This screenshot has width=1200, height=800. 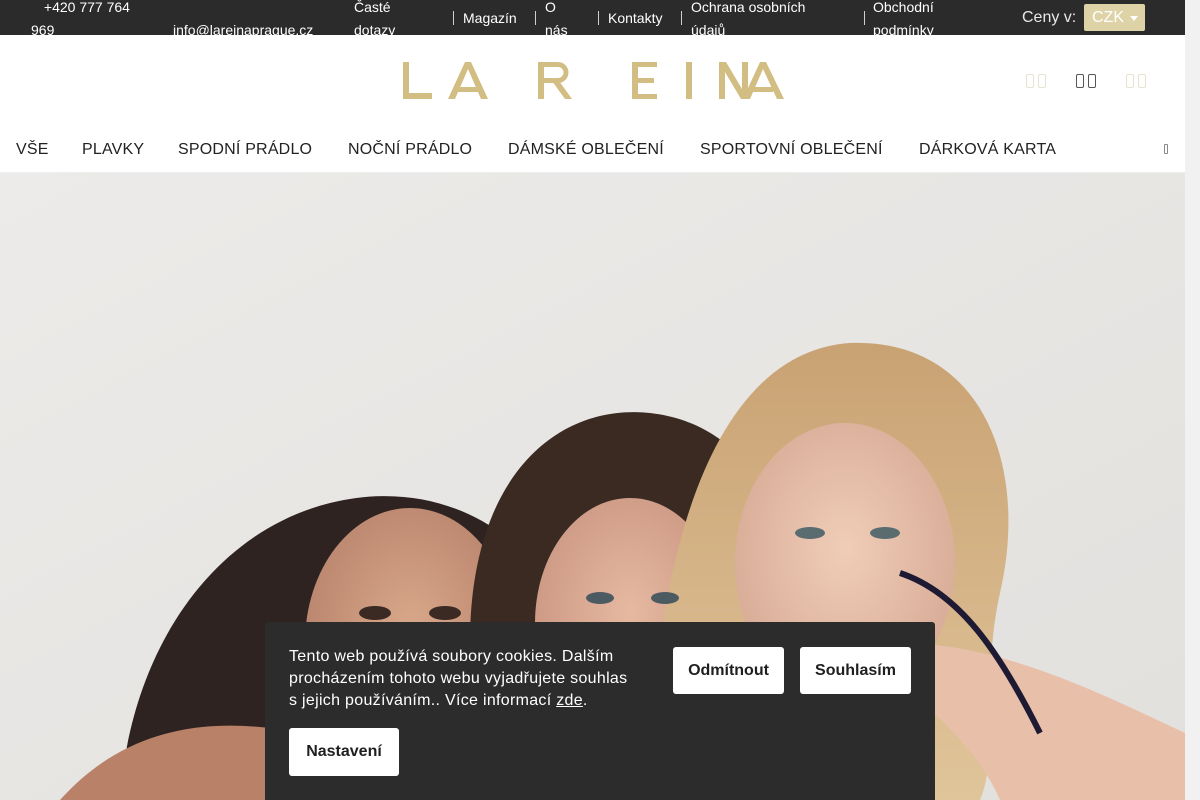 I want to click on cart-icon, so click(x=1138, y=81).